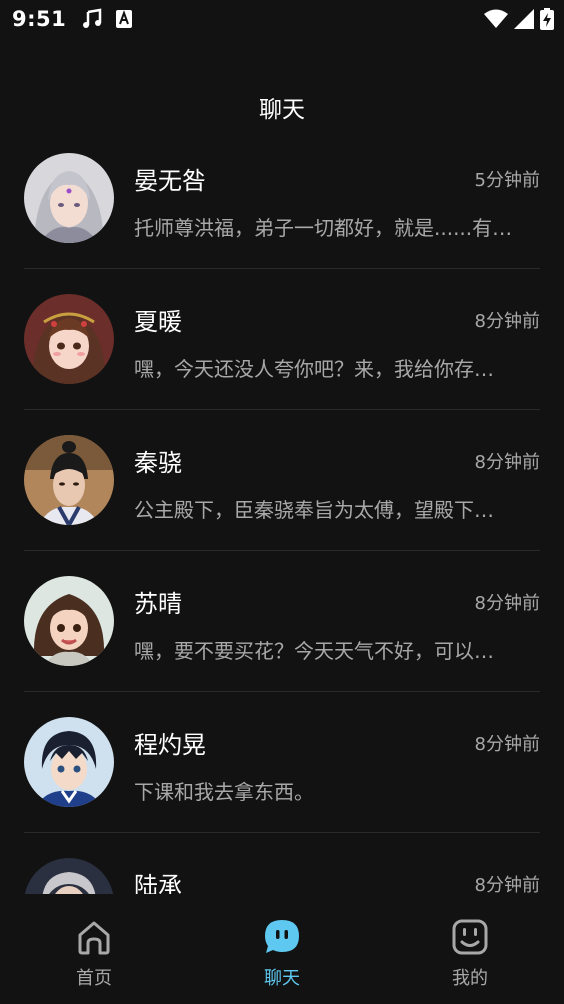  I want to click on chat-preview: 下课和我去拿东西。, so click(224, 792).